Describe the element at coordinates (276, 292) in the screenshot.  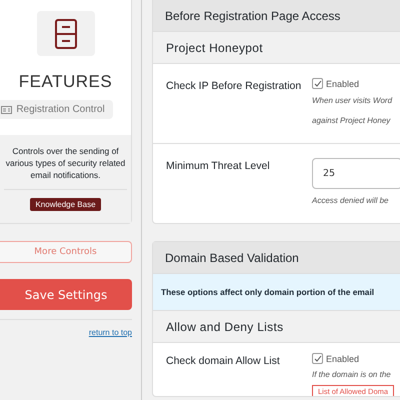
I see `info-banner: These options affect only domain portion of the email` at that location.